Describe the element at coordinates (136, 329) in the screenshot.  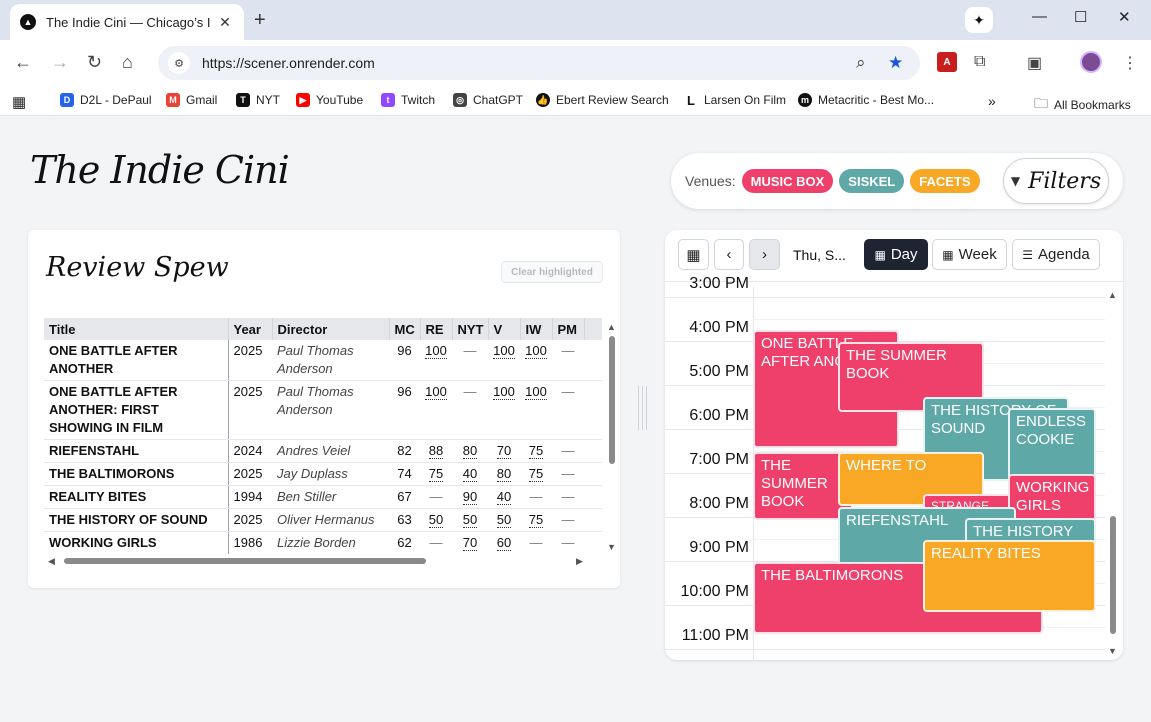
I see `col-header-title: Title` at that location.